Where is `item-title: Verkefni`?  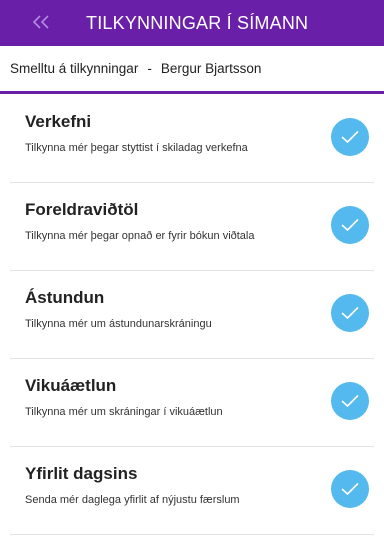
item-title: Verkefni is located at coordinates (58, 121).